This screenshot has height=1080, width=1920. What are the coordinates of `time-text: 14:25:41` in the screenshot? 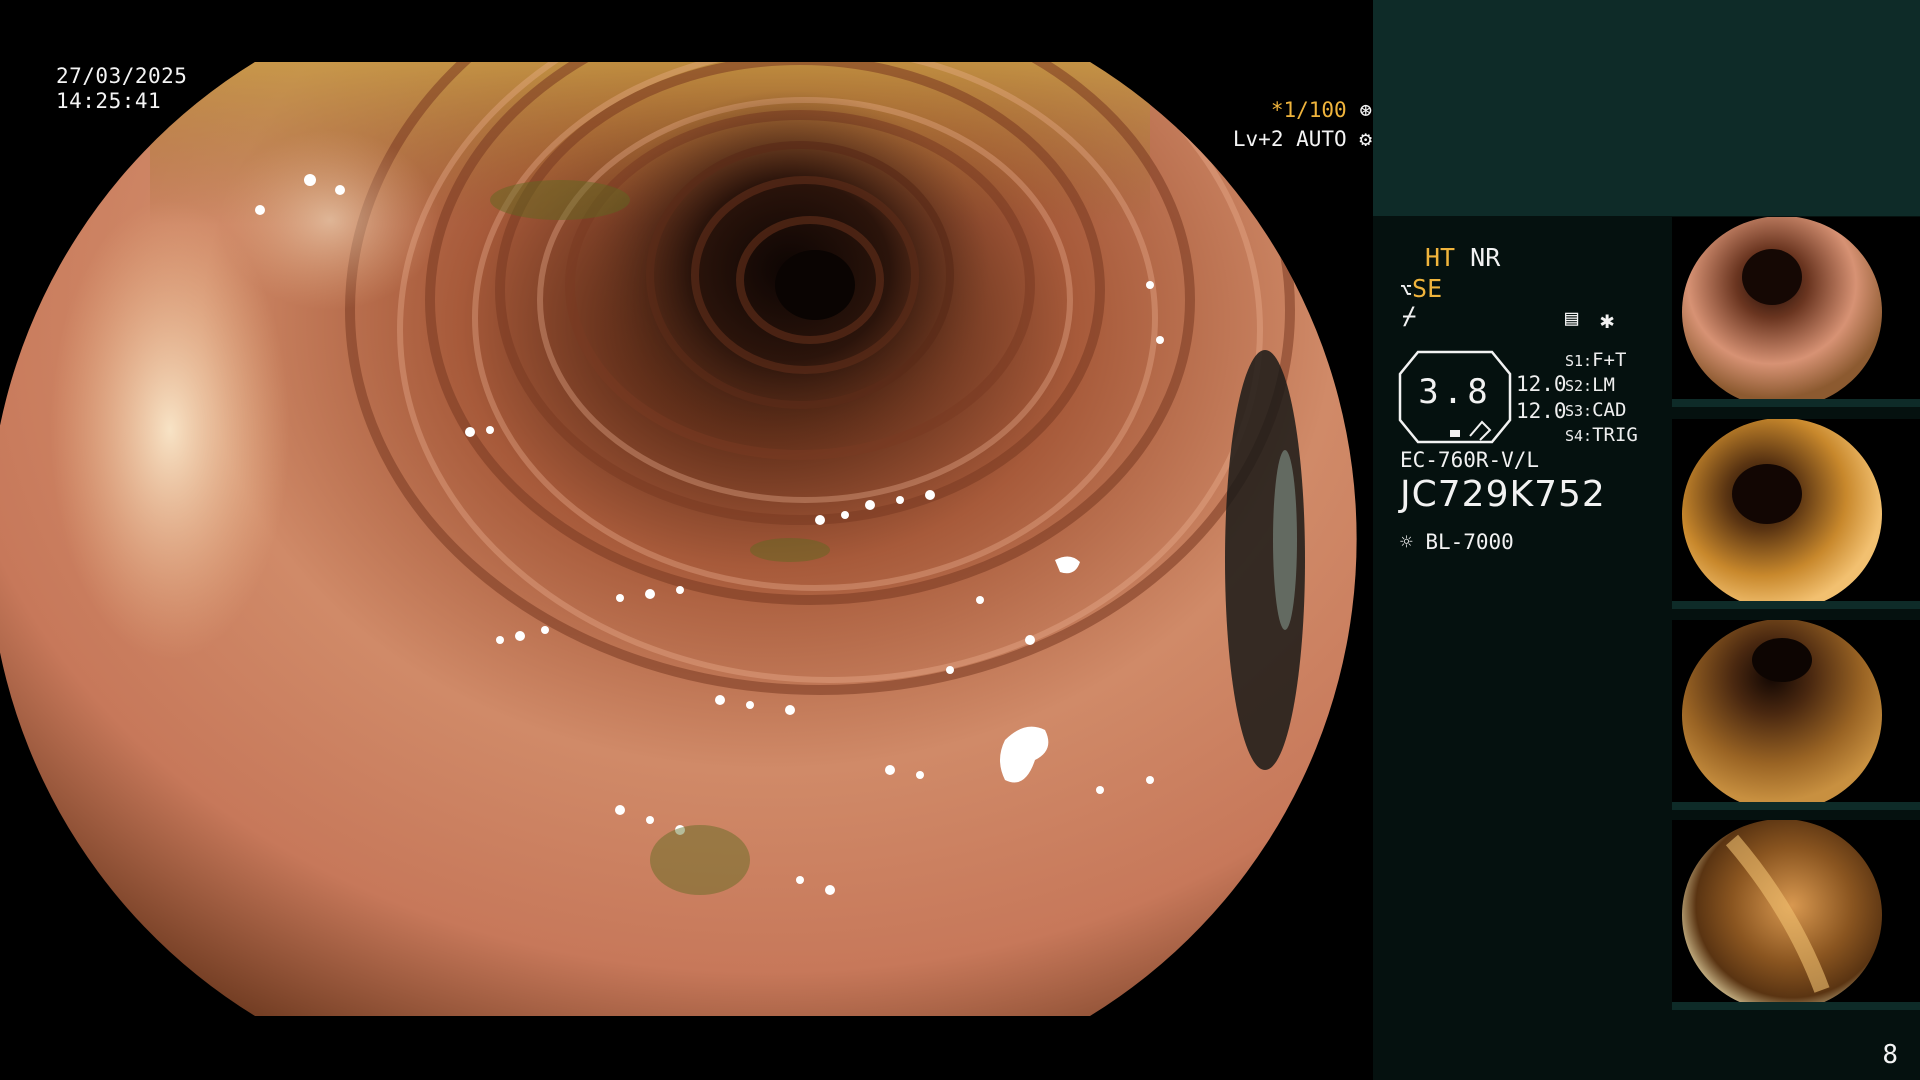 It's located at (109, 101).